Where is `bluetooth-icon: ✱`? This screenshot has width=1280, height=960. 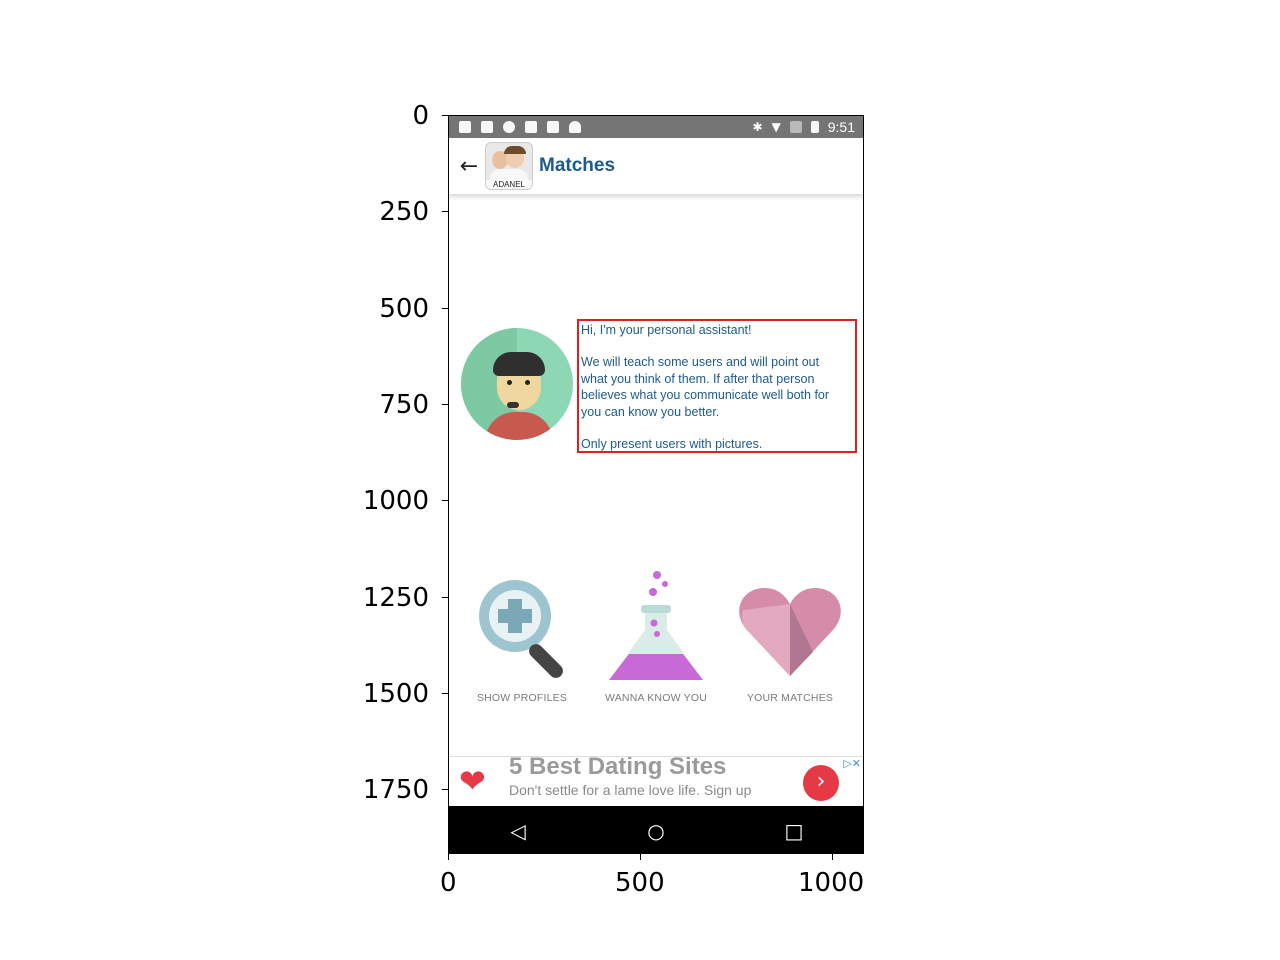 bluetooth-icon: ✱ is located at coordinates (757, 127).